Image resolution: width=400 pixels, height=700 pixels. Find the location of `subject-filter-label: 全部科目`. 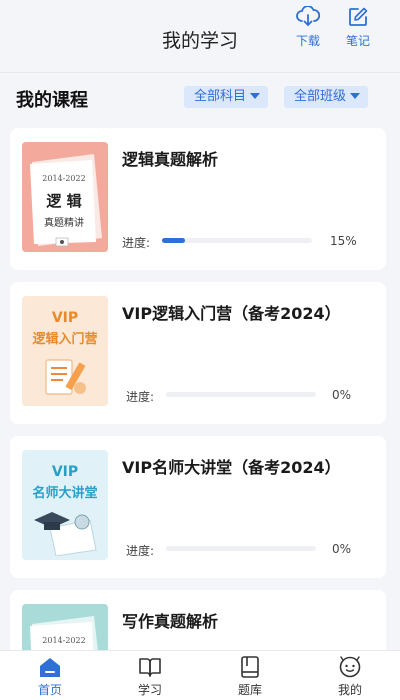

subject-filter-label: 全部科目 is located at coordinates (220, 96).